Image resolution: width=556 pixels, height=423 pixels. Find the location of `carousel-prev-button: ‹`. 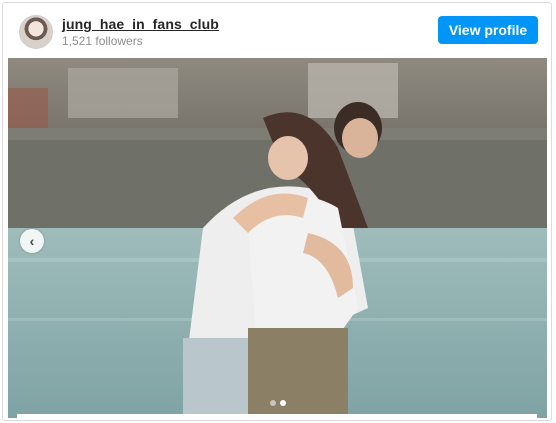

carousel-prev-button: ‹ is located at coordinates (32, 241).